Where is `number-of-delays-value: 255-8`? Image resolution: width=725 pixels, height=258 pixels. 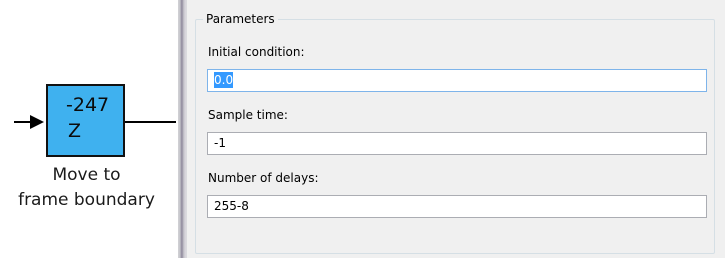 number-of-delays-value: 255-8 is located at coordinates (231, 206).